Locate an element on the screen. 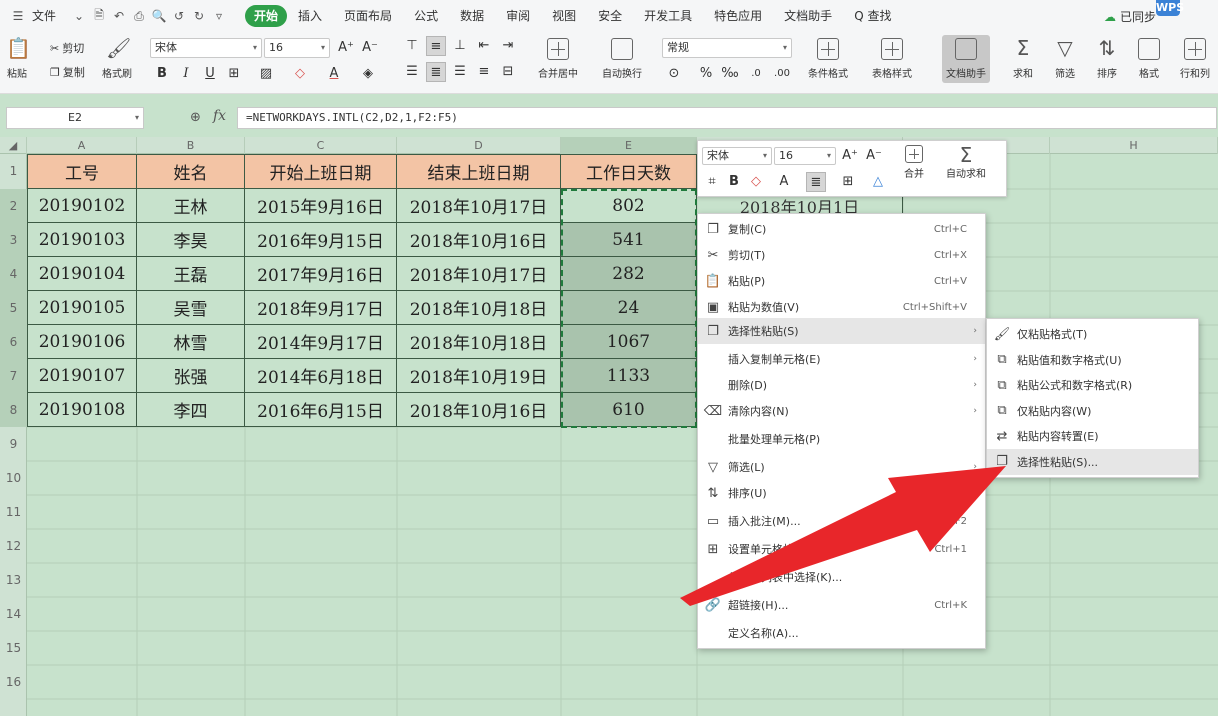 The image size is (1218, 716). column-header-b: B is located at coordinates (191, 145).